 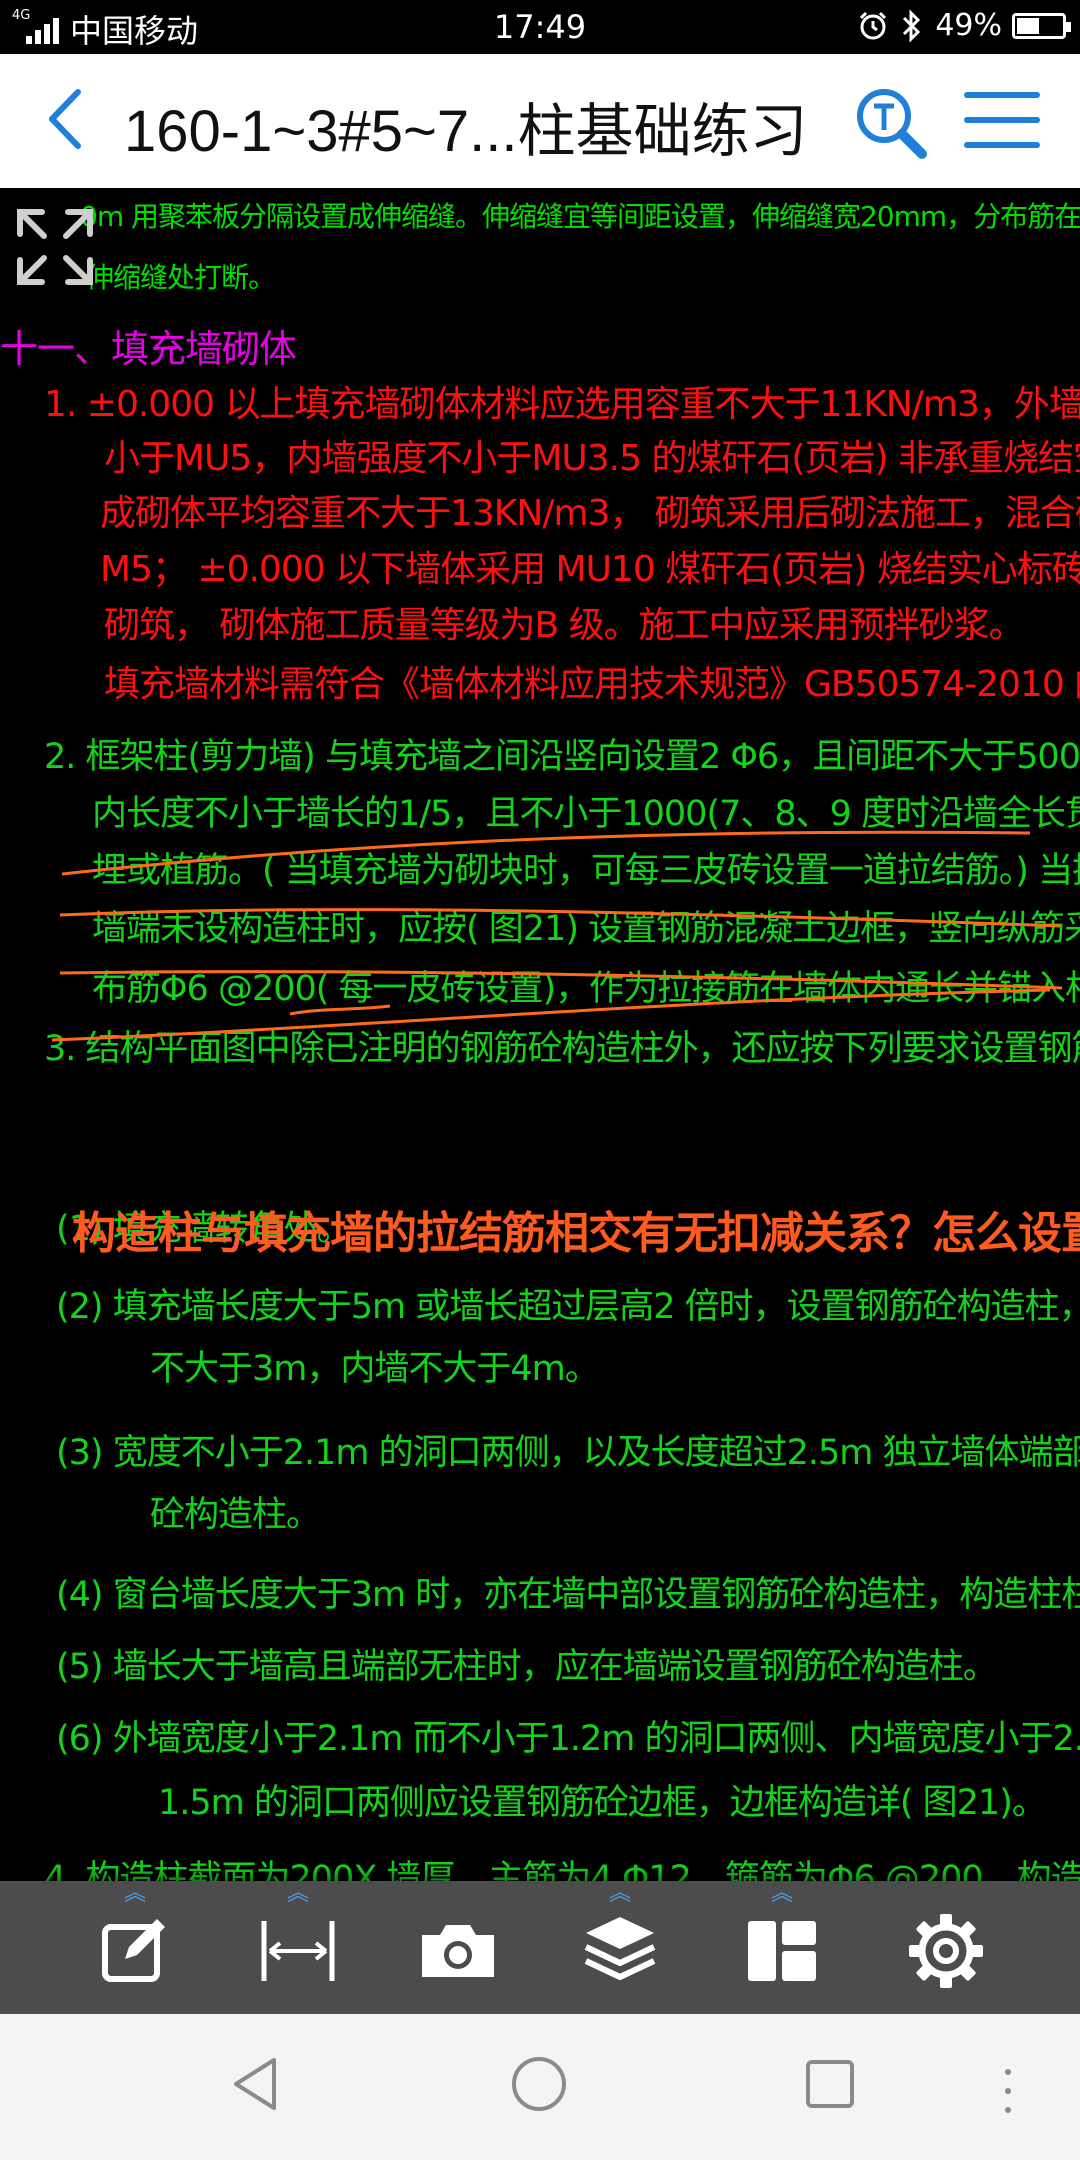 I want to click on bluetooth-icon, so click(x=912, y=25).